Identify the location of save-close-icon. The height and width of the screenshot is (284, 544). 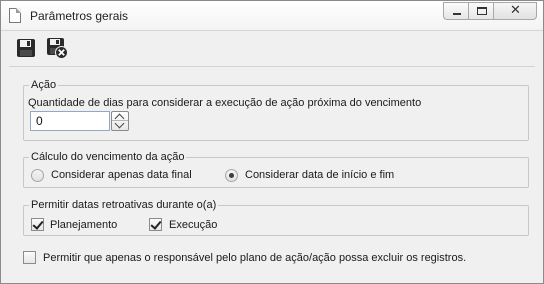
(57, 48).